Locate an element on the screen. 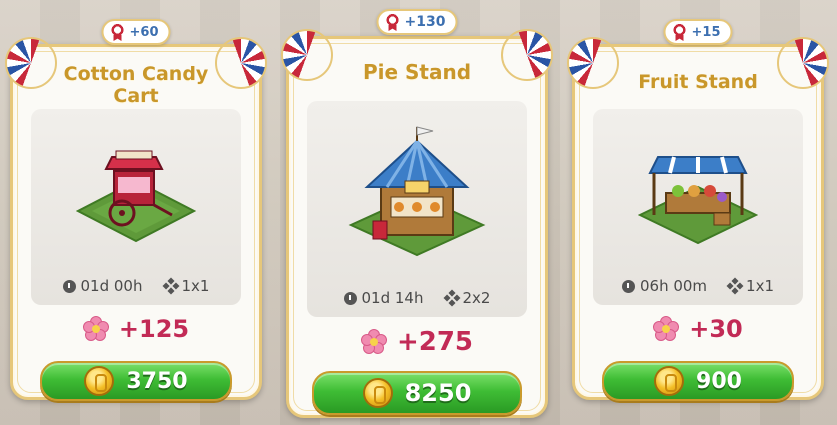  reward-value: +30 is located at coordinates (716, 329).